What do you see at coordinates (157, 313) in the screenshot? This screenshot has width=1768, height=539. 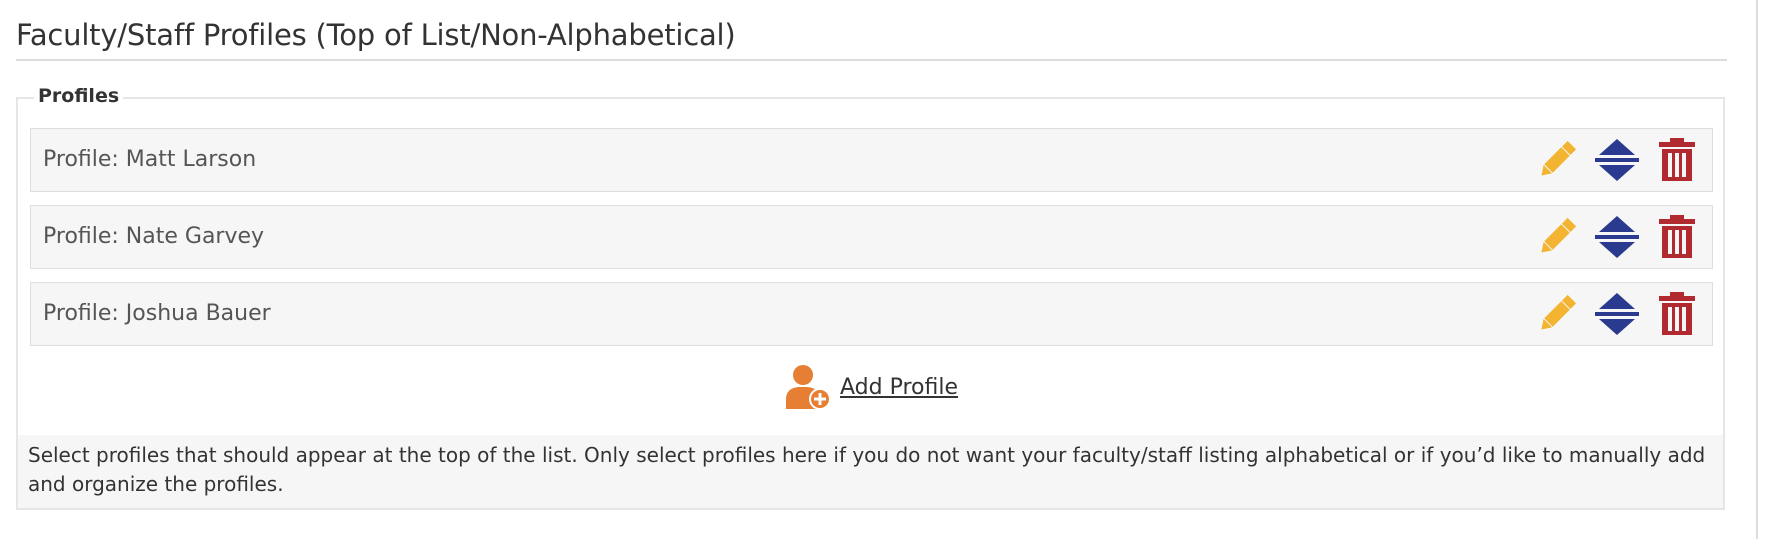 I see `profile-label: Profile: Joshua Bauer` at bounding box center [157, 313].